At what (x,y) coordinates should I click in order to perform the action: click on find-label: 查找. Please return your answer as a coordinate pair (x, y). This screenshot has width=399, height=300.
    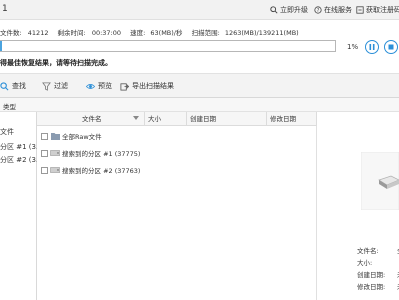
    Looking at the image, I should click on (19, 86).